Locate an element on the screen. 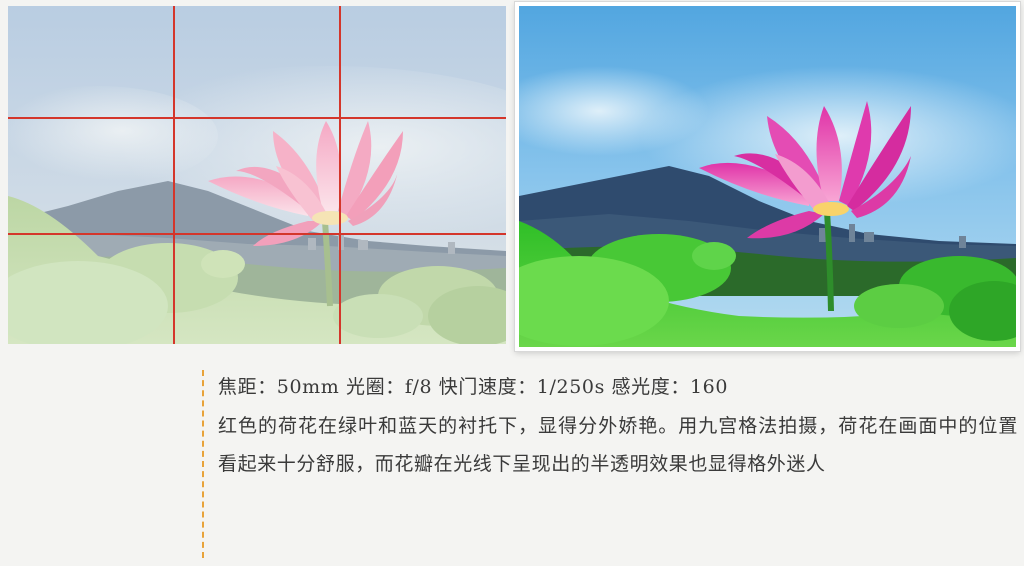  caption-accent-rule is located at coordinates (203, 464).